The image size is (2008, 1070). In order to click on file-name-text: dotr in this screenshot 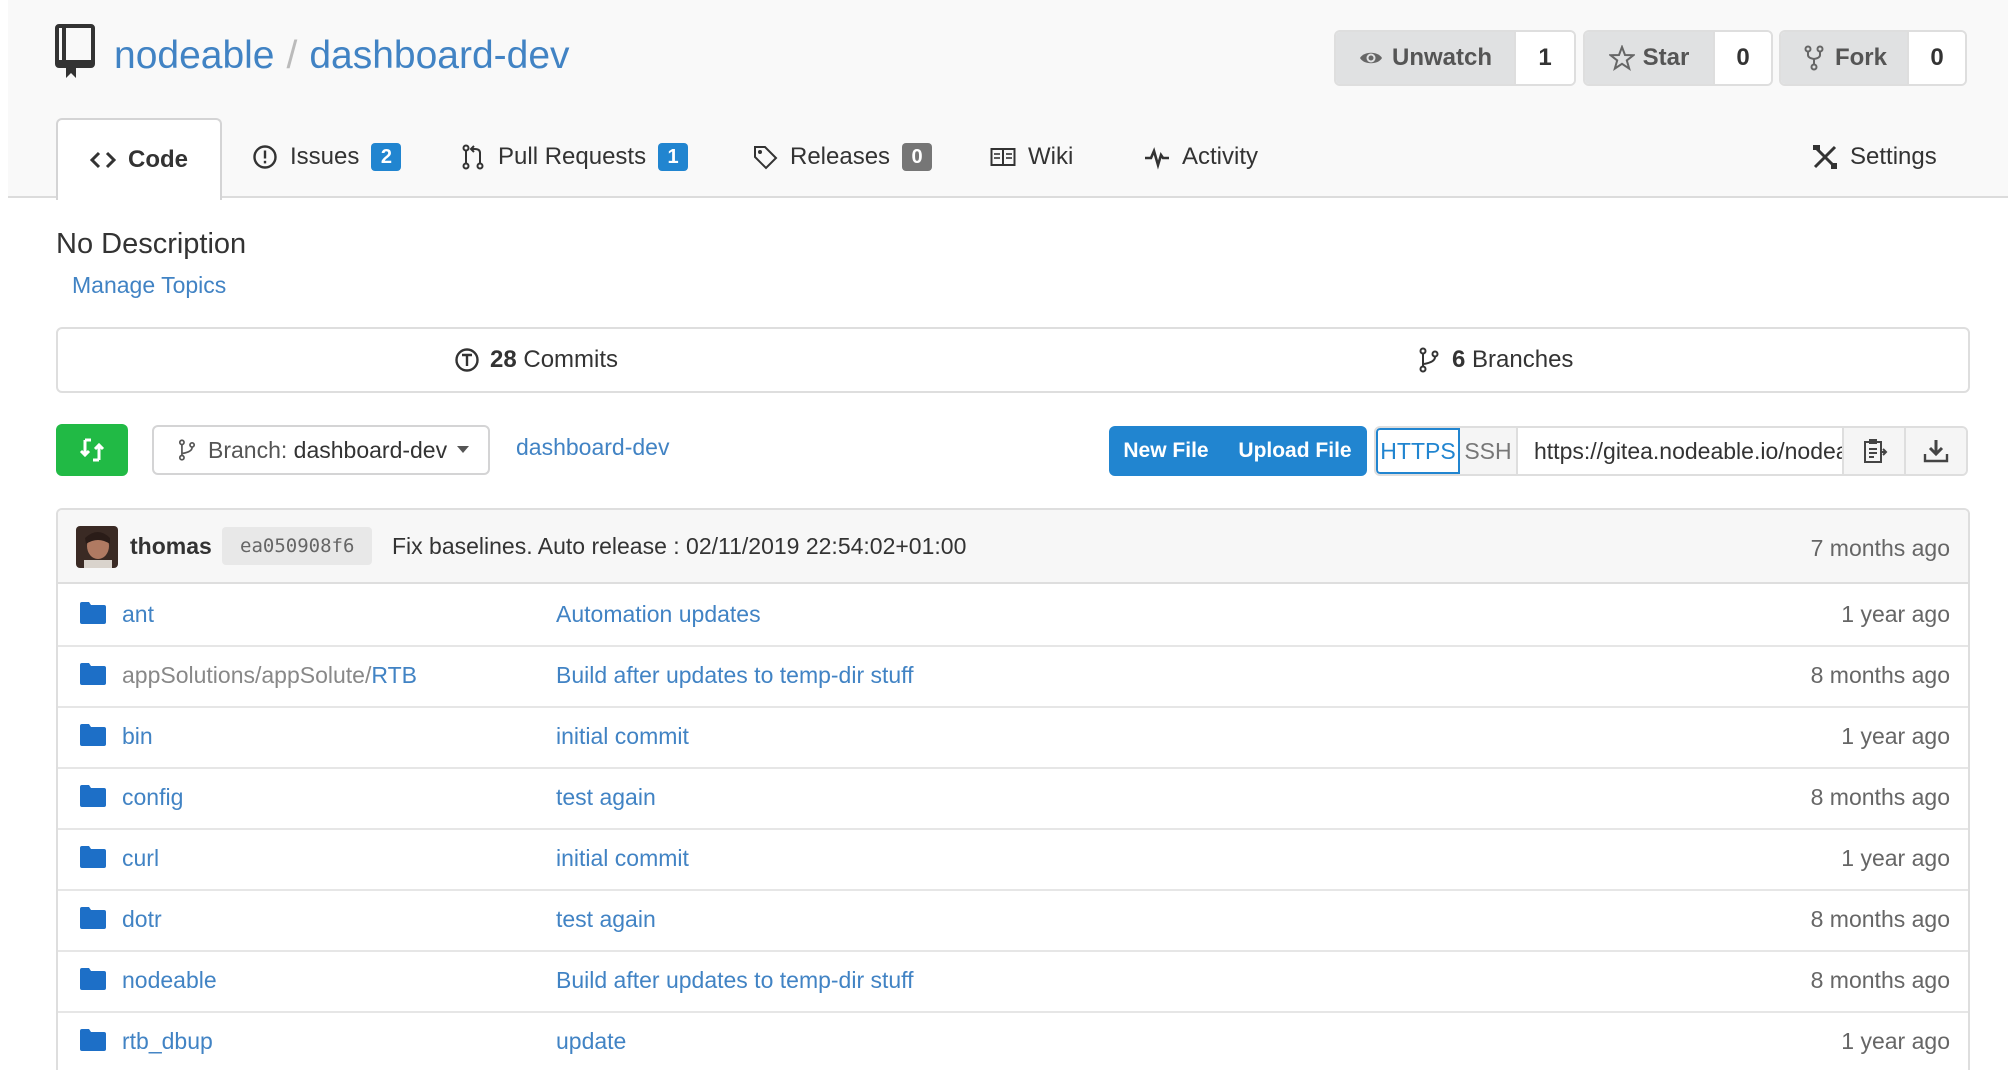, I will do `click(142, 919)`.